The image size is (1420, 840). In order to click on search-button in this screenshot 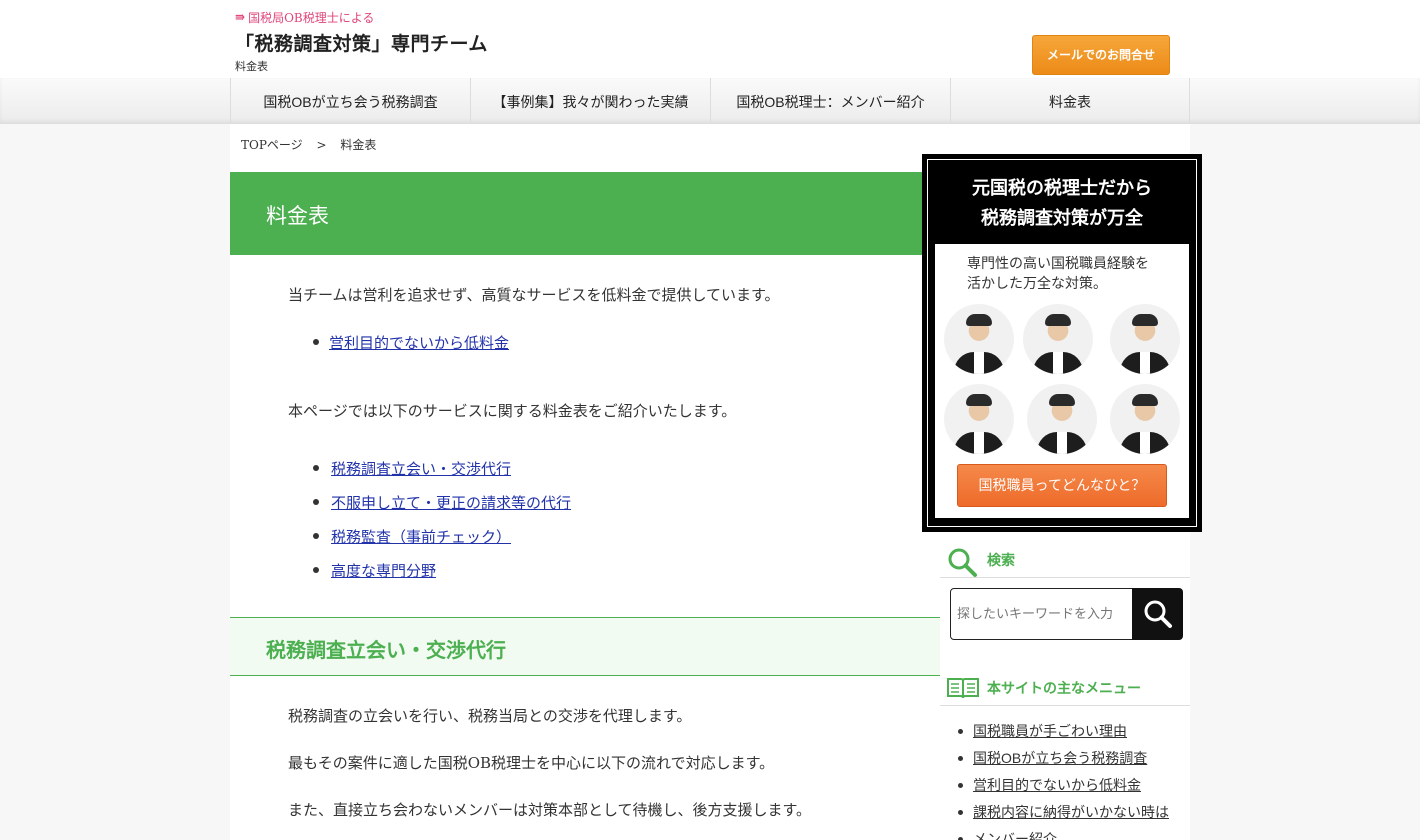, I will do `click(1157, 614)`.